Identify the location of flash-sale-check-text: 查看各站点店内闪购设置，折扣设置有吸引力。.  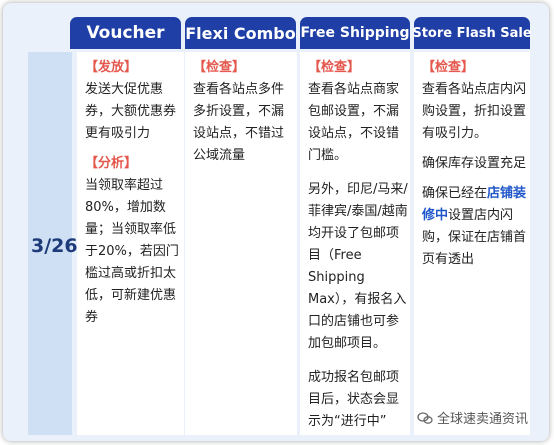
(474, 111).